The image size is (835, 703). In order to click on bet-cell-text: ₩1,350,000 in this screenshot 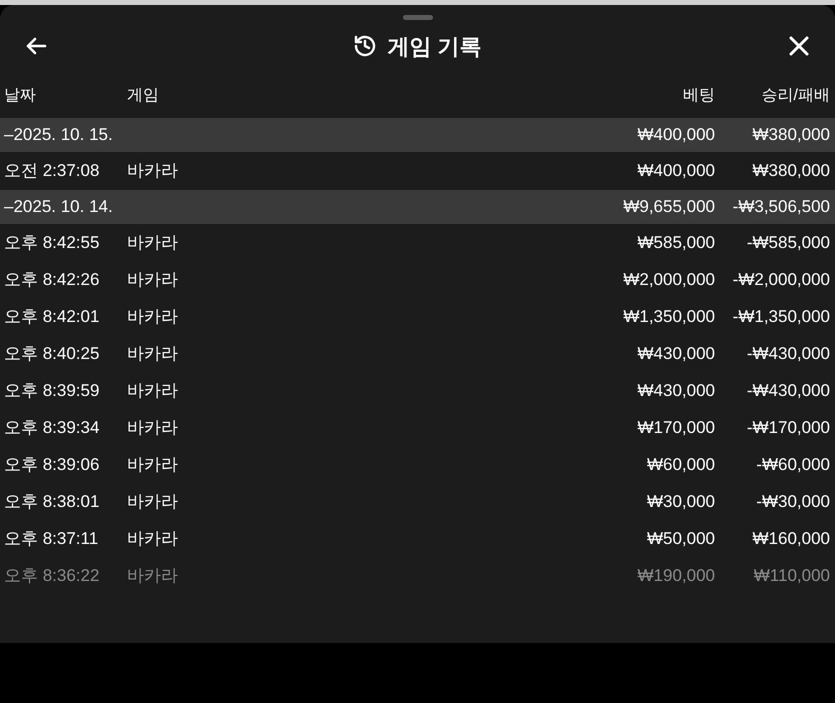, I will do `click(668, 317)`.